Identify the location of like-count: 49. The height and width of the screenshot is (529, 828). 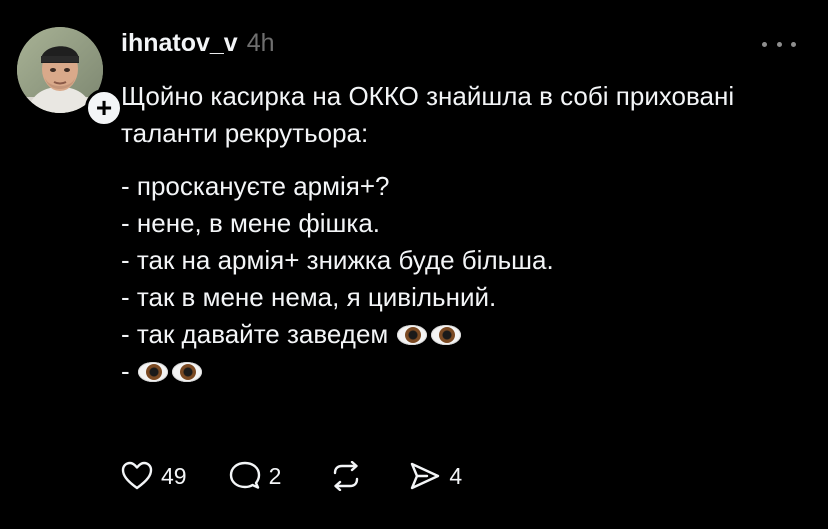
(174, 475).